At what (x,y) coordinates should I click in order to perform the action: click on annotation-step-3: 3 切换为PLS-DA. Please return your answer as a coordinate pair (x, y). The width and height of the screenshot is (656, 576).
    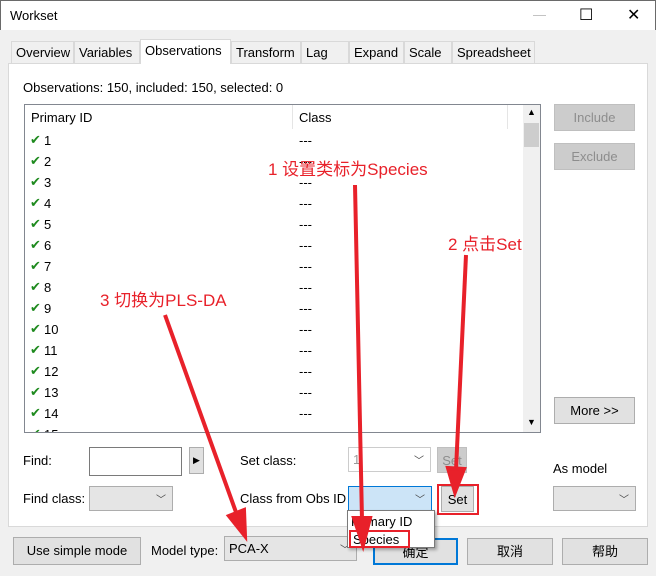
    Looking at the image, I should click on (163, 300).